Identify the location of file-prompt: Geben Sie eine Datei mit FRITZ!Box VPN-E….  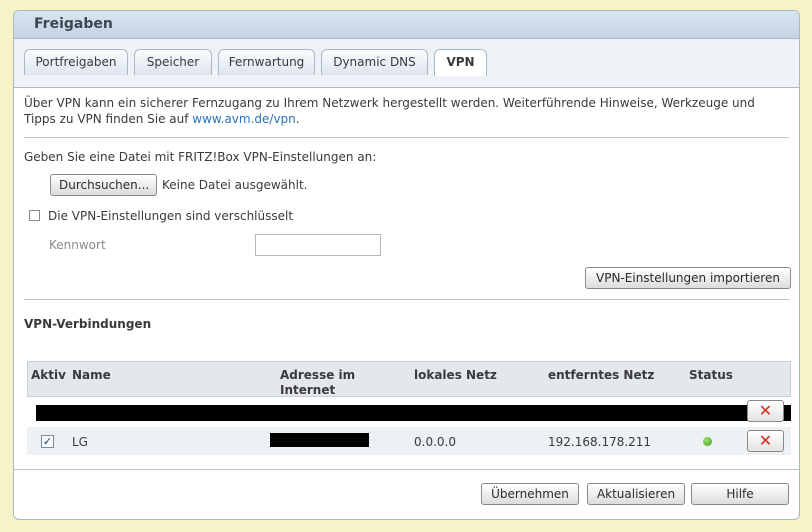
(200, 157).